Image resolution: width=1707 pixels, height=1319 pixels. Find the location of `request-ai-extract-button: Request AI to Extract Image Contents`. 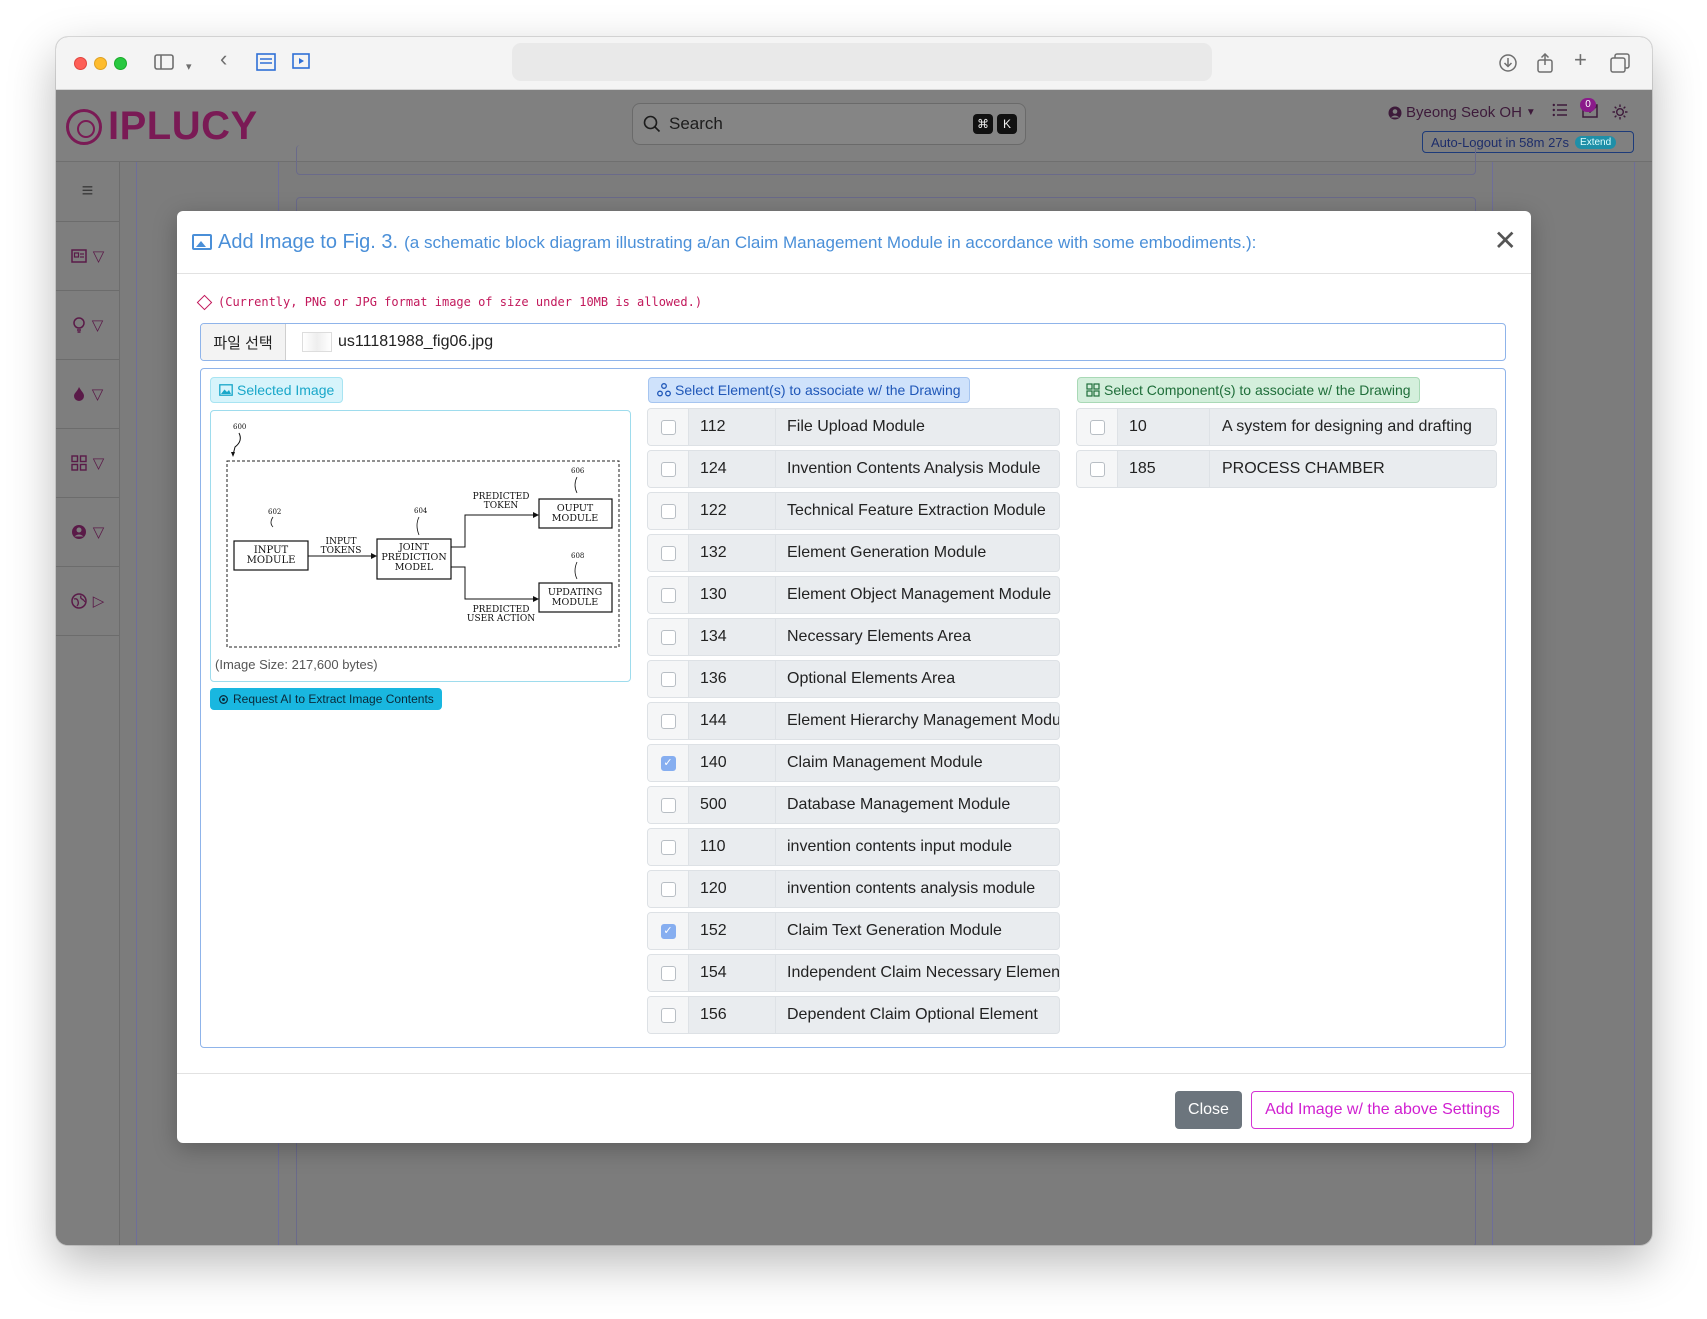

request-ai-extract-button: Request AI to Extract Image Contents is located at coordinates (326, 699).